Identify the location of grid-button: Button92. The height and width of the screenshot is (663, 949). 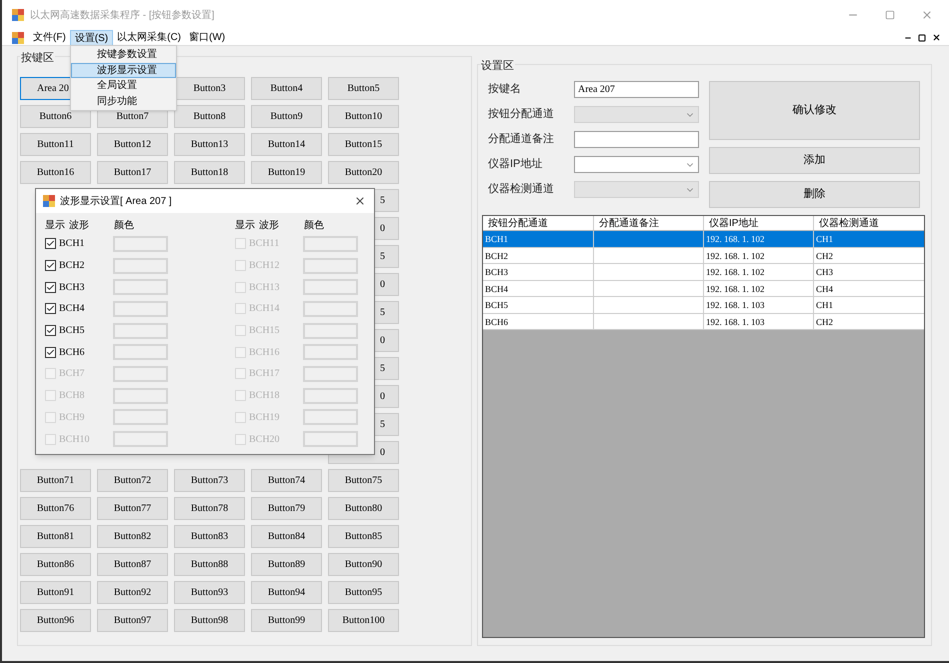
(132, 592).